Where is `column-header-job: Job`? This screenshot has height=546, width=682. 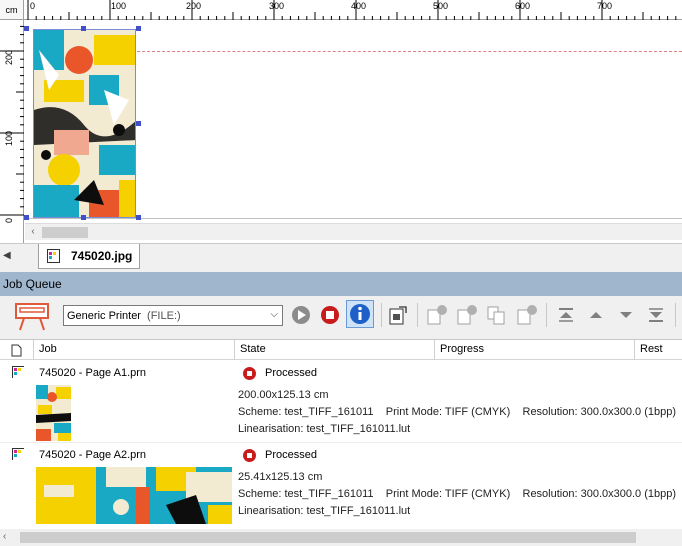
column-header-job: Job is located at coordinates (48, 349).